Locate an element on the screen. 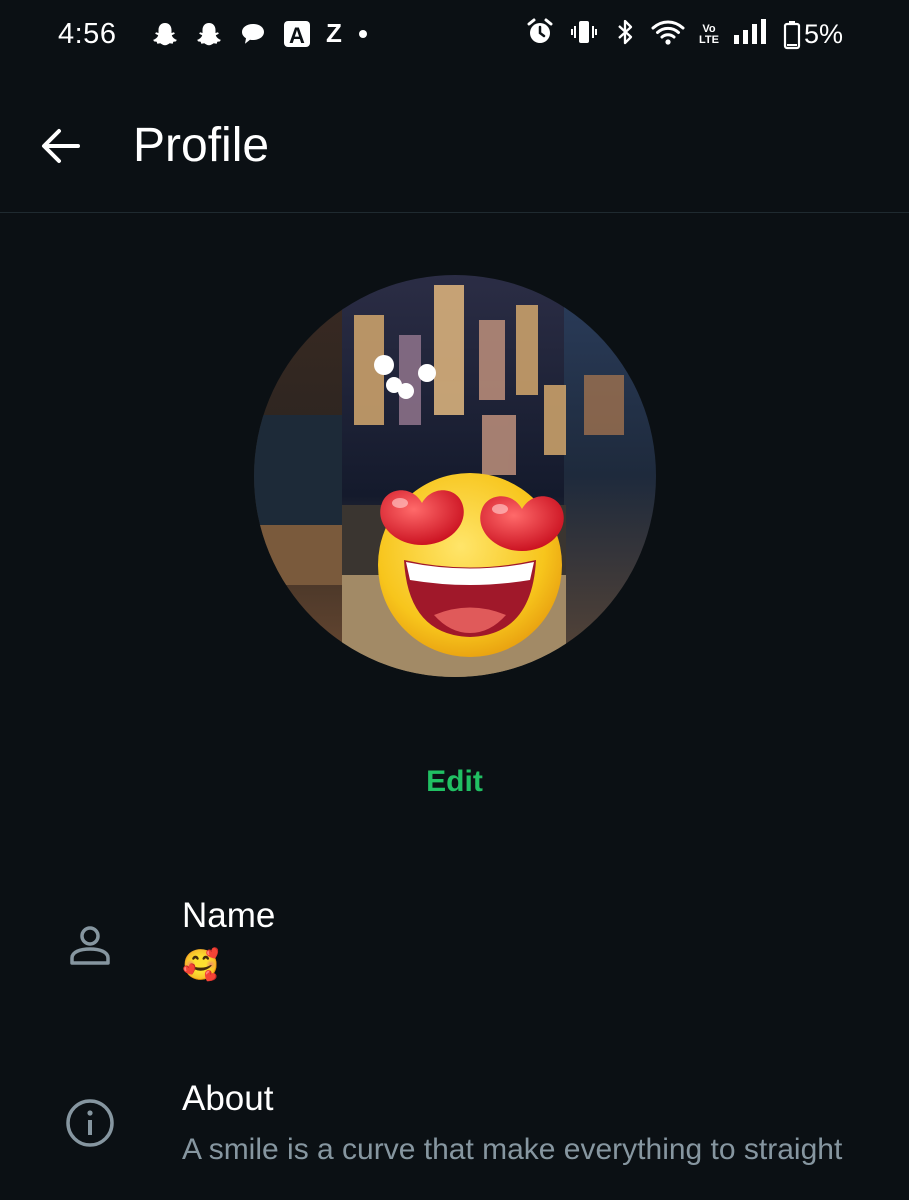  info-icon is located at coordinates (90, 1123).